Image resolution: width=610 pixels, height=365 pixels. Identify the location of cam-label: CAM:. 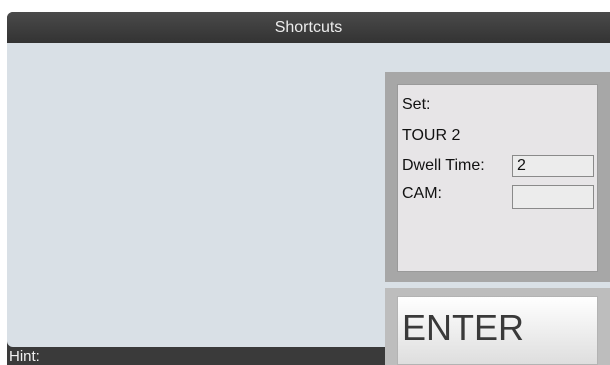
(422, 193).